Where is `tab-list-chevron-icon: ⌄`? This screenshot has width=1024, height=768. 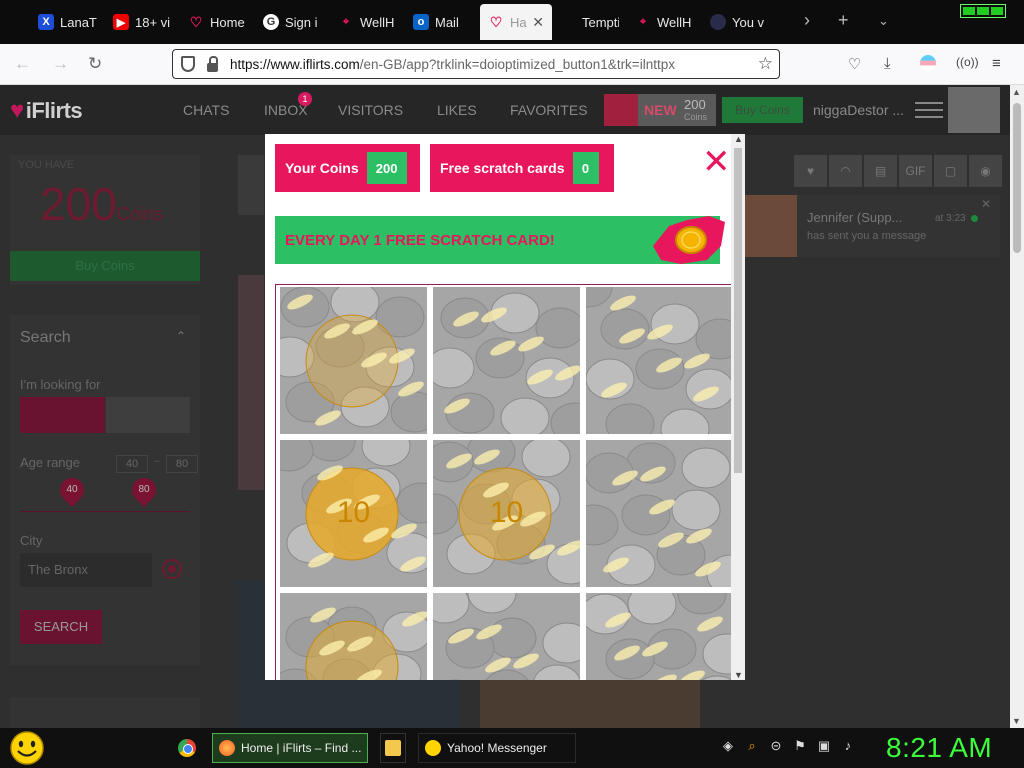
tab-list-chevron-icon: ⌄ is located at coordinates (883, 21).